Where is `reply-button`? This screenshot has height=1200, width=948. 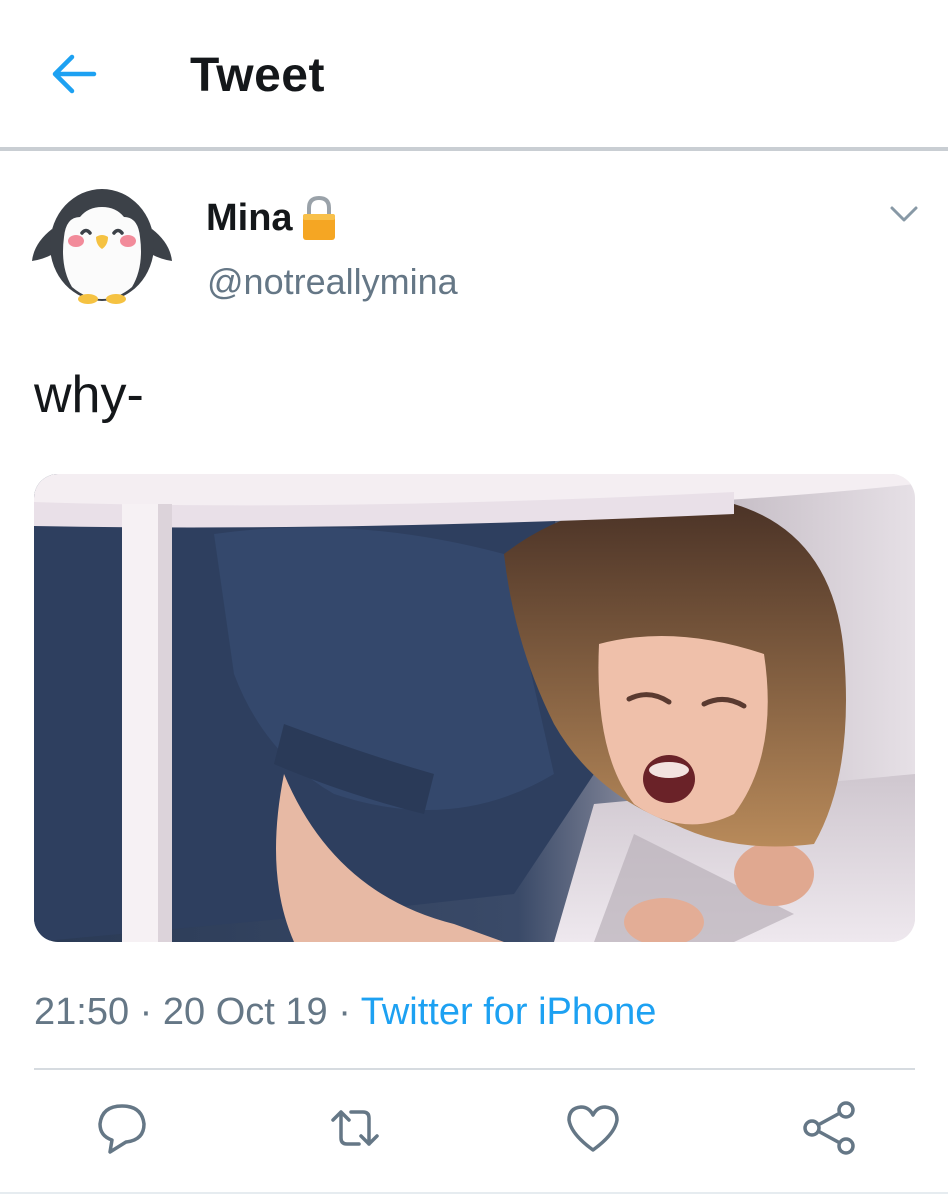
reply-button is located at coordinates (122, 1128).